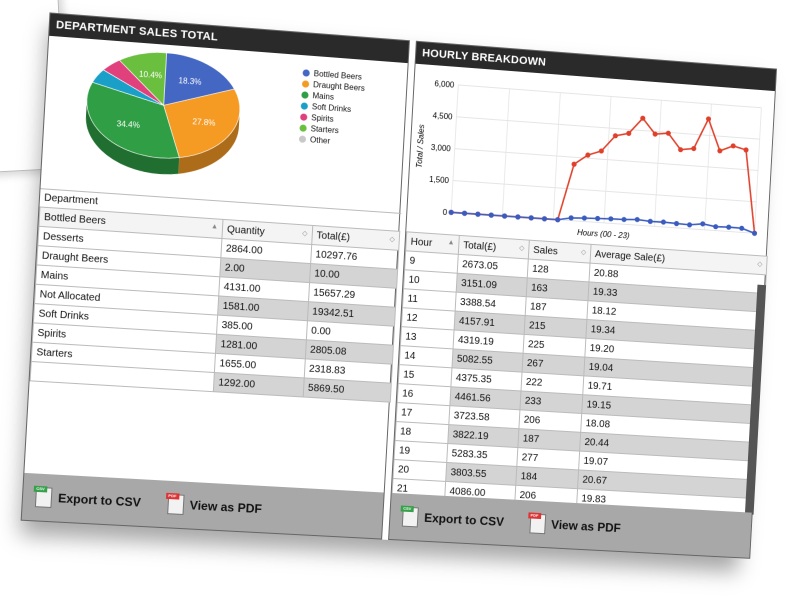  I want to click on y-tick-label: 4,500, so click(442, 116).